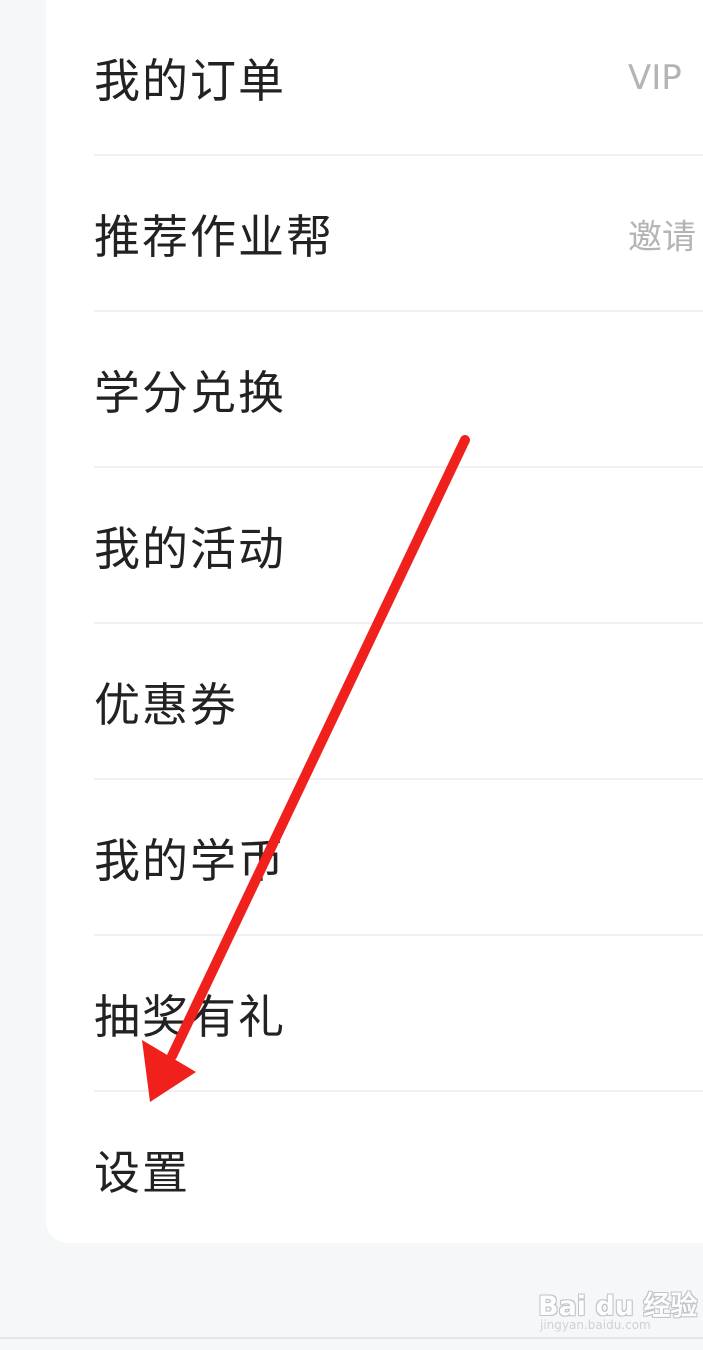 The image size is (703, 1350). Describe the element at coordinates (398, 1170) in the screenshot. I see `menu-item-settings: 设置` at that location.